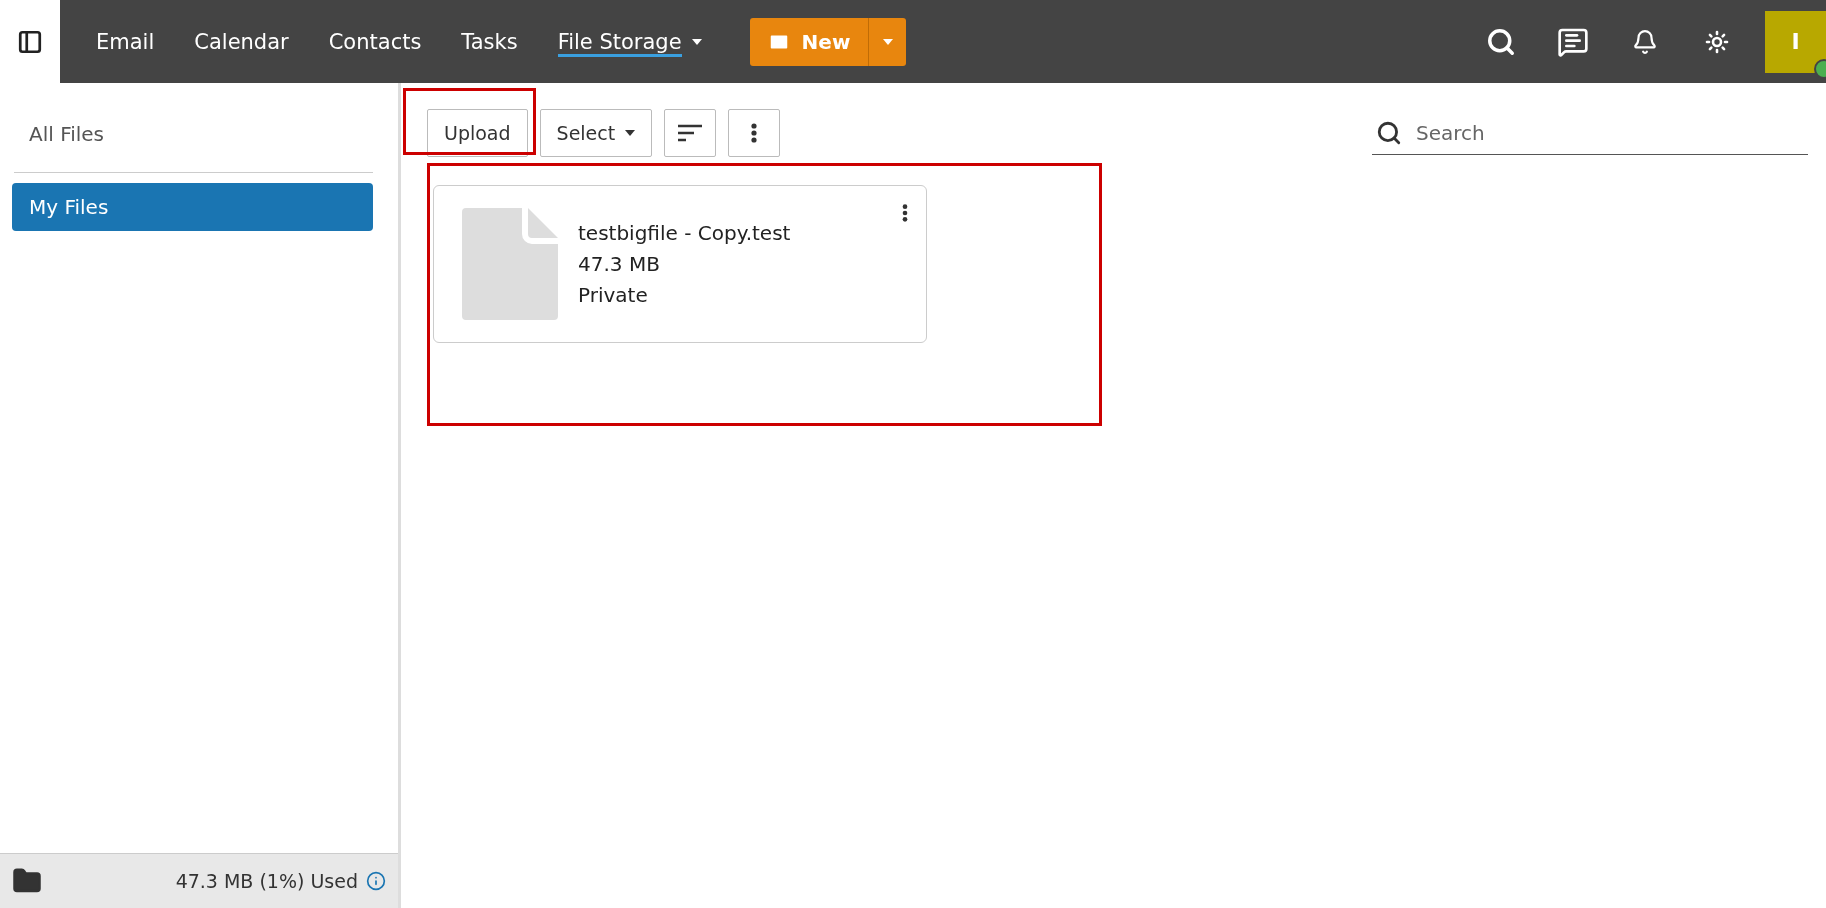 Image resolution: width=1826 pixels, height=908 pixels. What do you see at coordinates (376, 881) in the screenshot?
I see `info-icon` at bounding box center [376, 881].